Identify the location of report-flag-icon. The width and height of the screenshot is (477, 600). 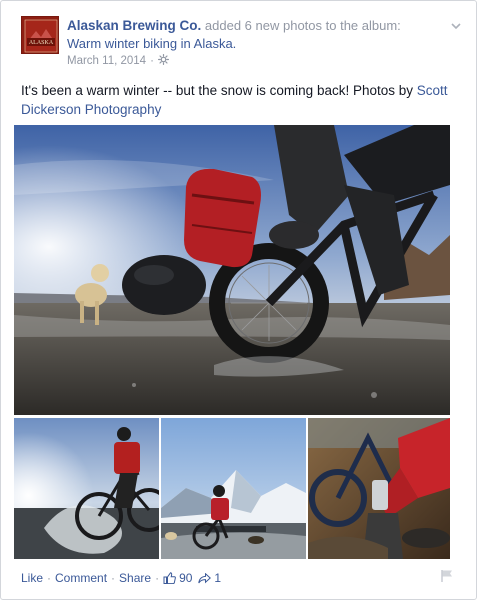
(447, 576).